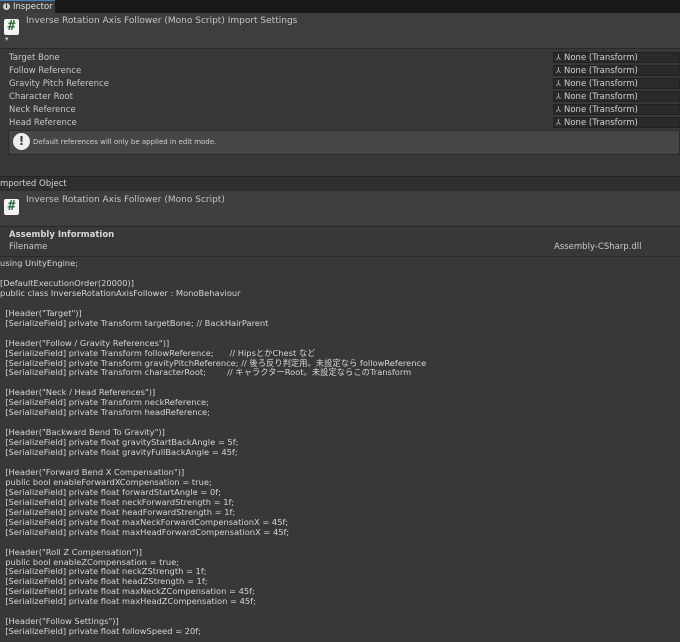 The height and width of the screenshot is (642, 680). What do you see at coordinates (59, 621) in the screenshot?
I see `code-line: [Header("Follow Settings")]` at bounding box center [59, 621].